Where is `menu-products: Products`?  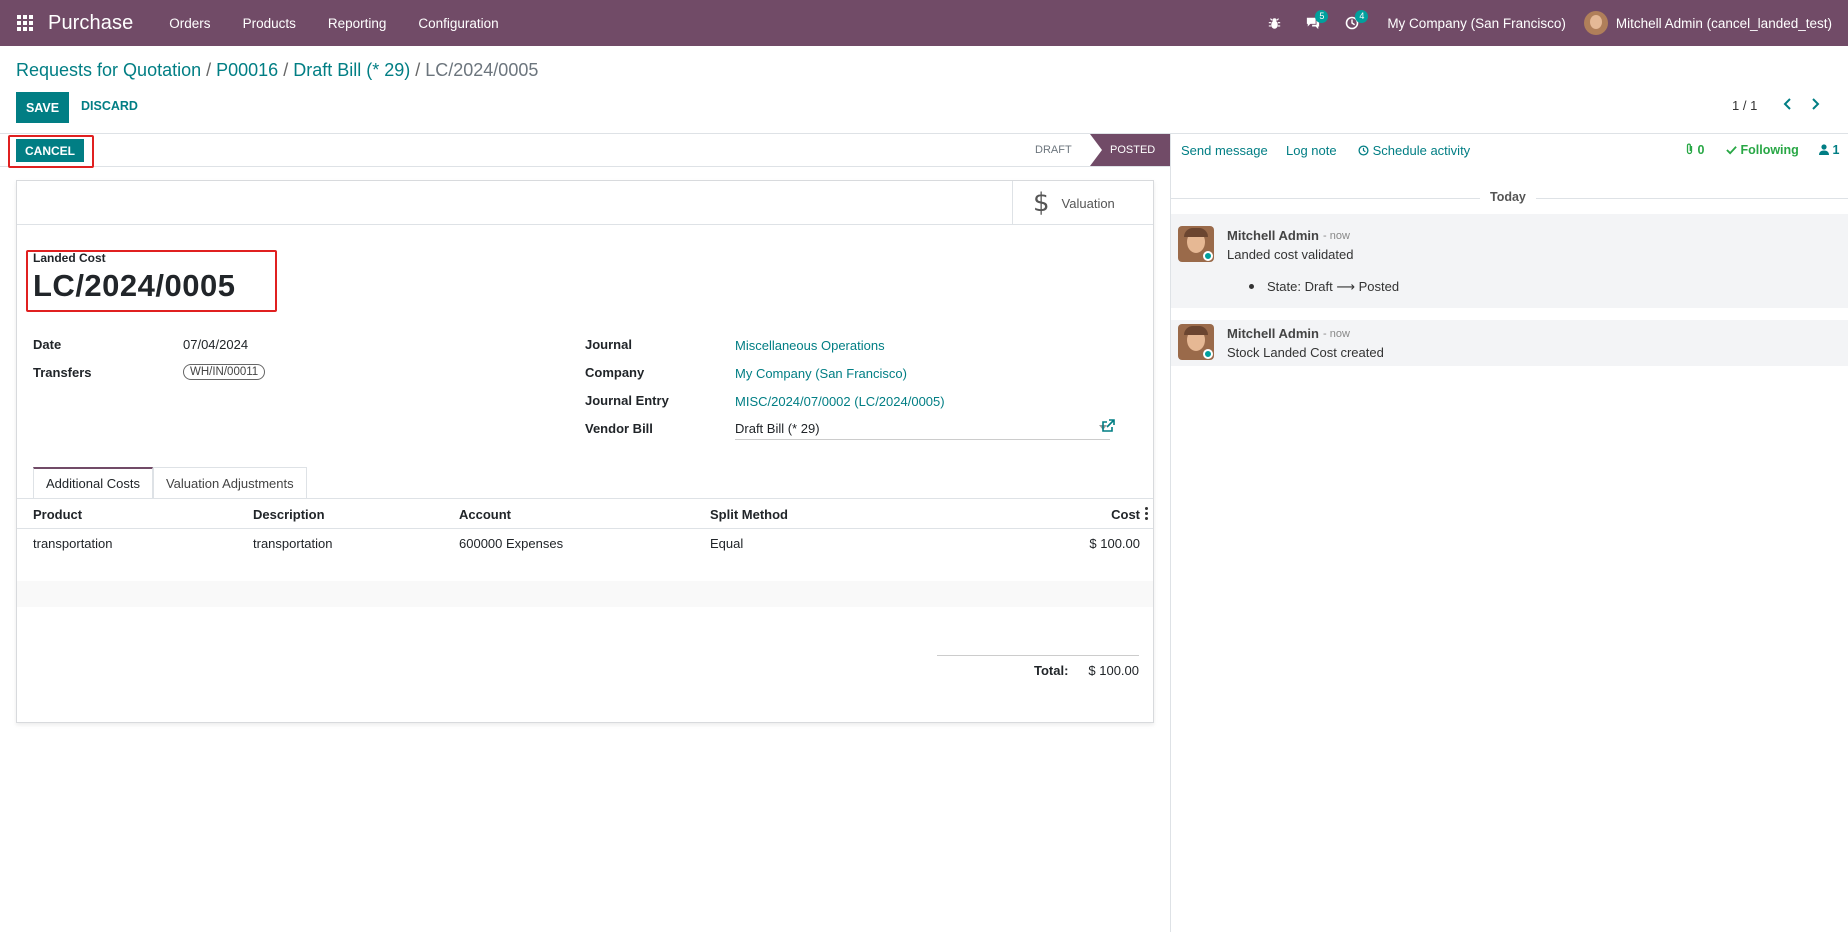 menu-products: Products is located at coordinates (269, 23).